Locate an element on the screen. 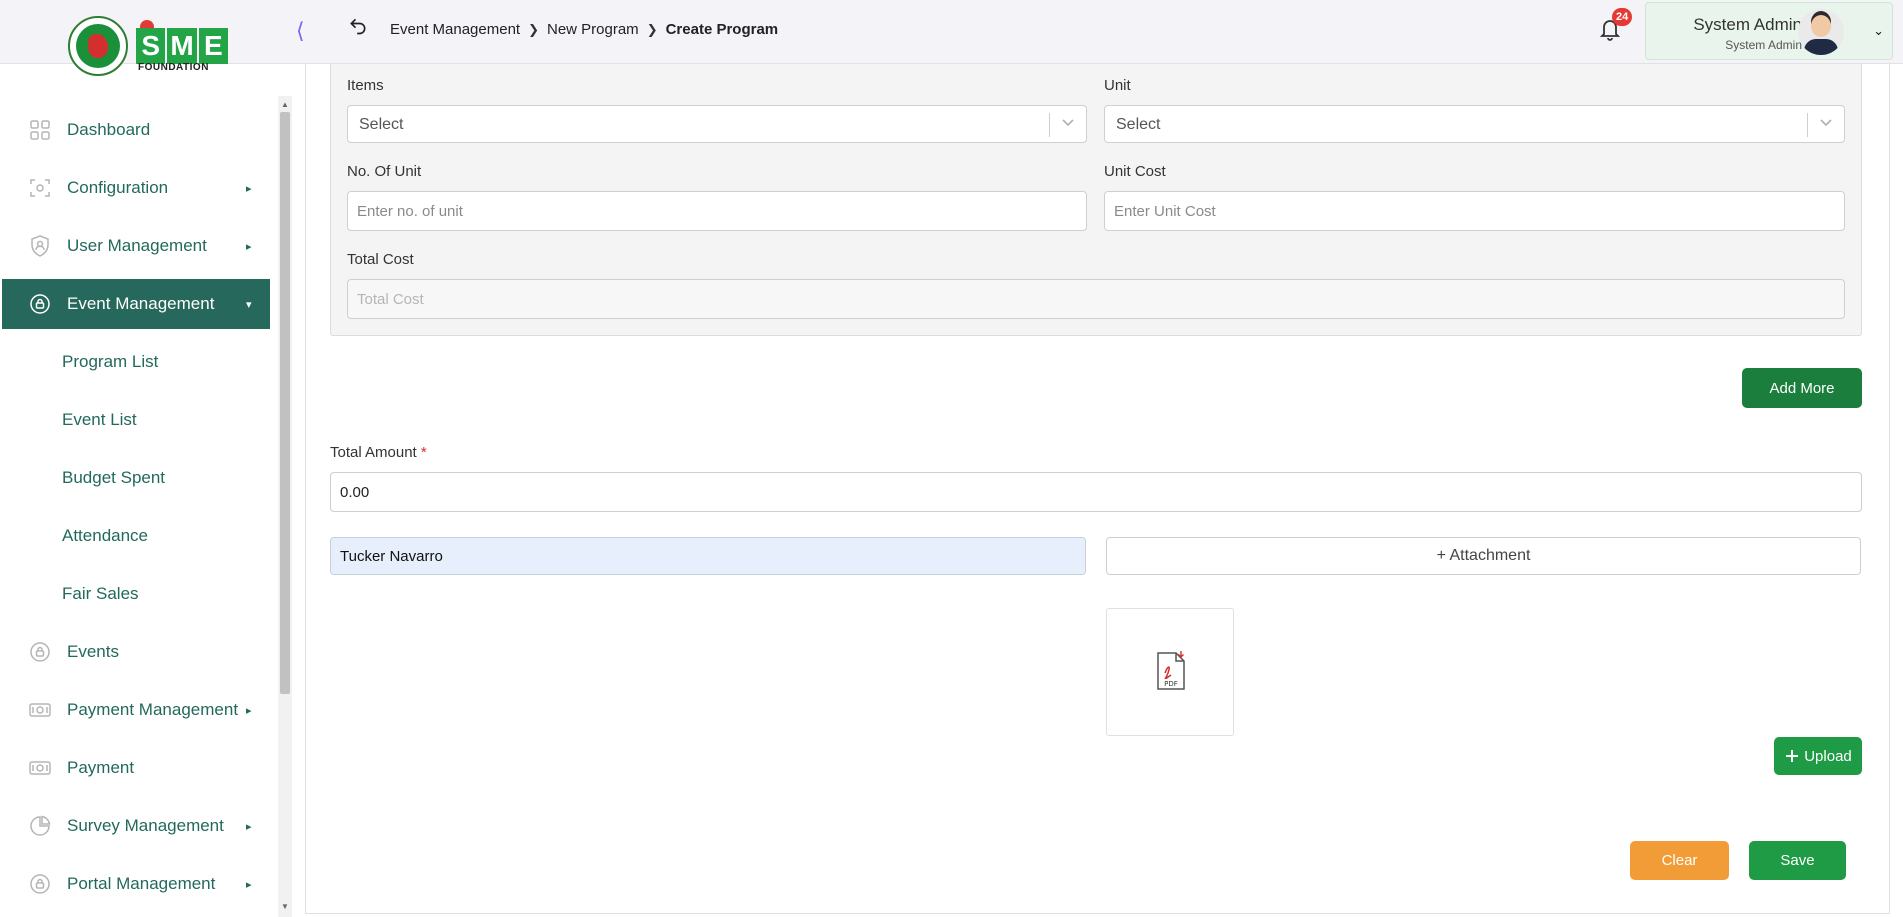 The height and width of the screenshot is (917, 1903). sme-foundation-logo: SME FOUNDATION is located at coordinates (148, 45).